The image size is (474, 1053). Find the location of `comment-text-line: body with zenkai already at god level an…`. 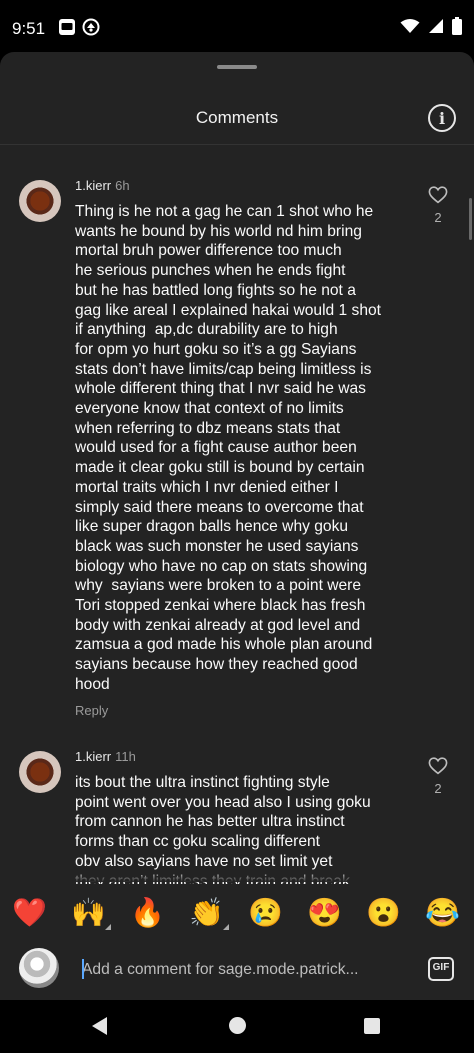

comment-text-line: body with zenkai already at god level an… is located at coordinates (218, 625).